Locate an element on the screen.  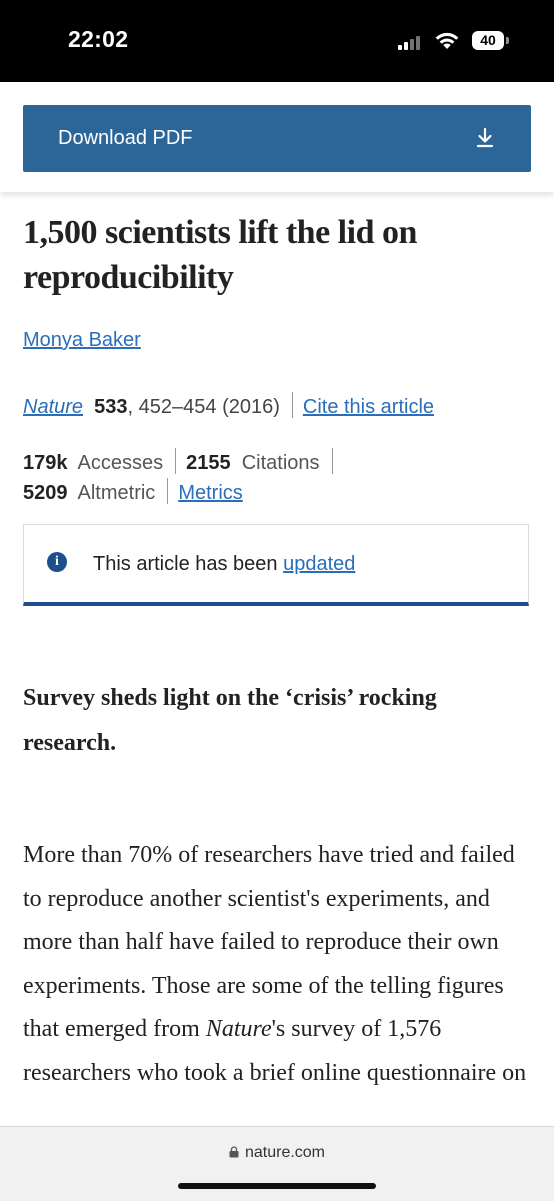
sticky-header: Download PDF is located at coordinates (277, 137).